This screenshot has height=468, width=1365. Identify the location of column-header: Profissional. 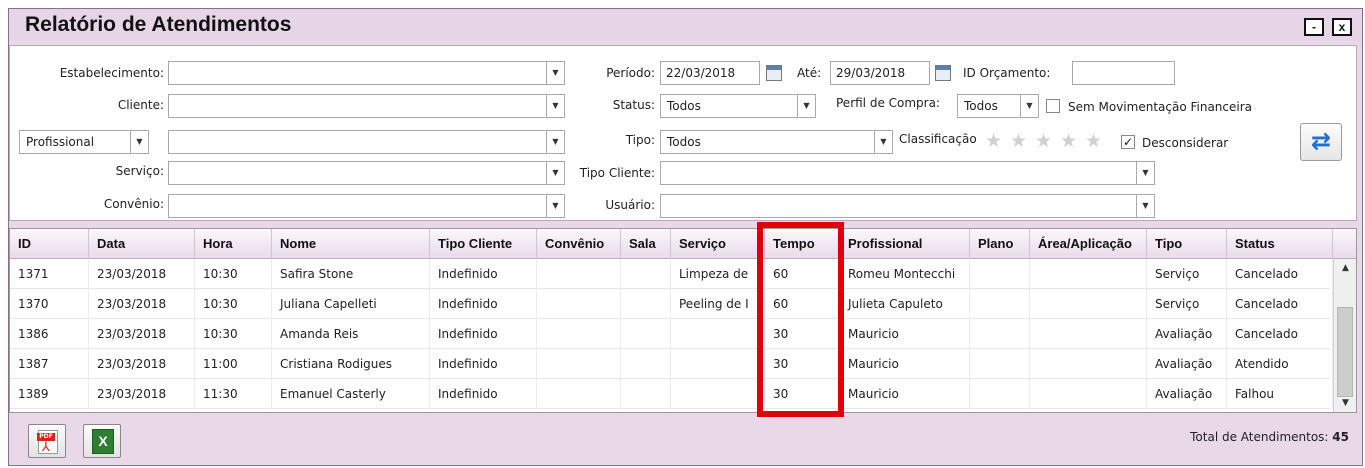
(905, 244).